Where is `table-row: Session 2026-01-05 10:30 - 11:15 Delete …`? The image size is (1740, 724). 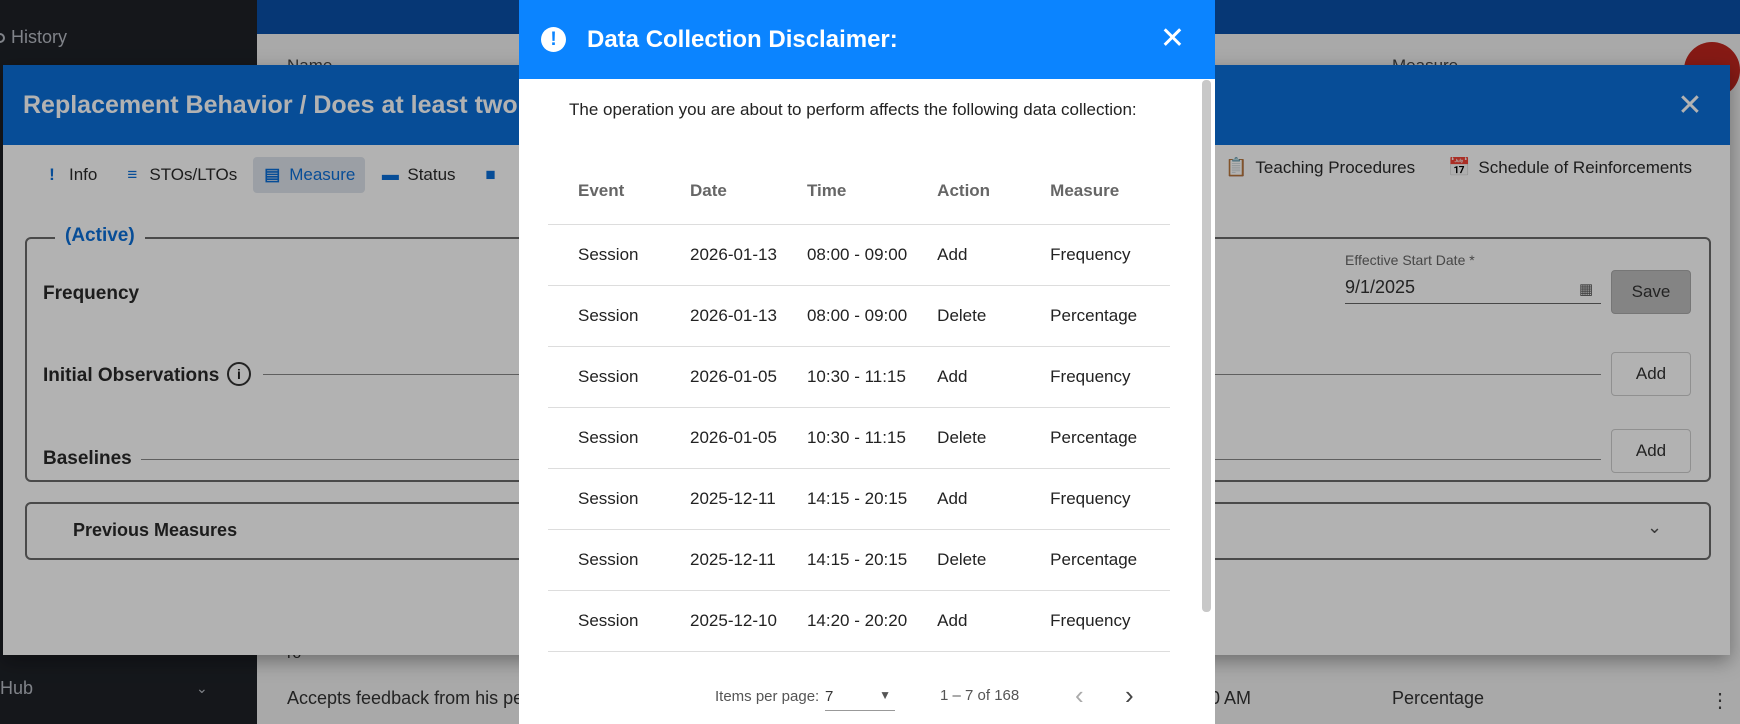
table-row: Session 2026-01-05 10:30 - 11:15 Delete … is located at coordinates (859, 438).